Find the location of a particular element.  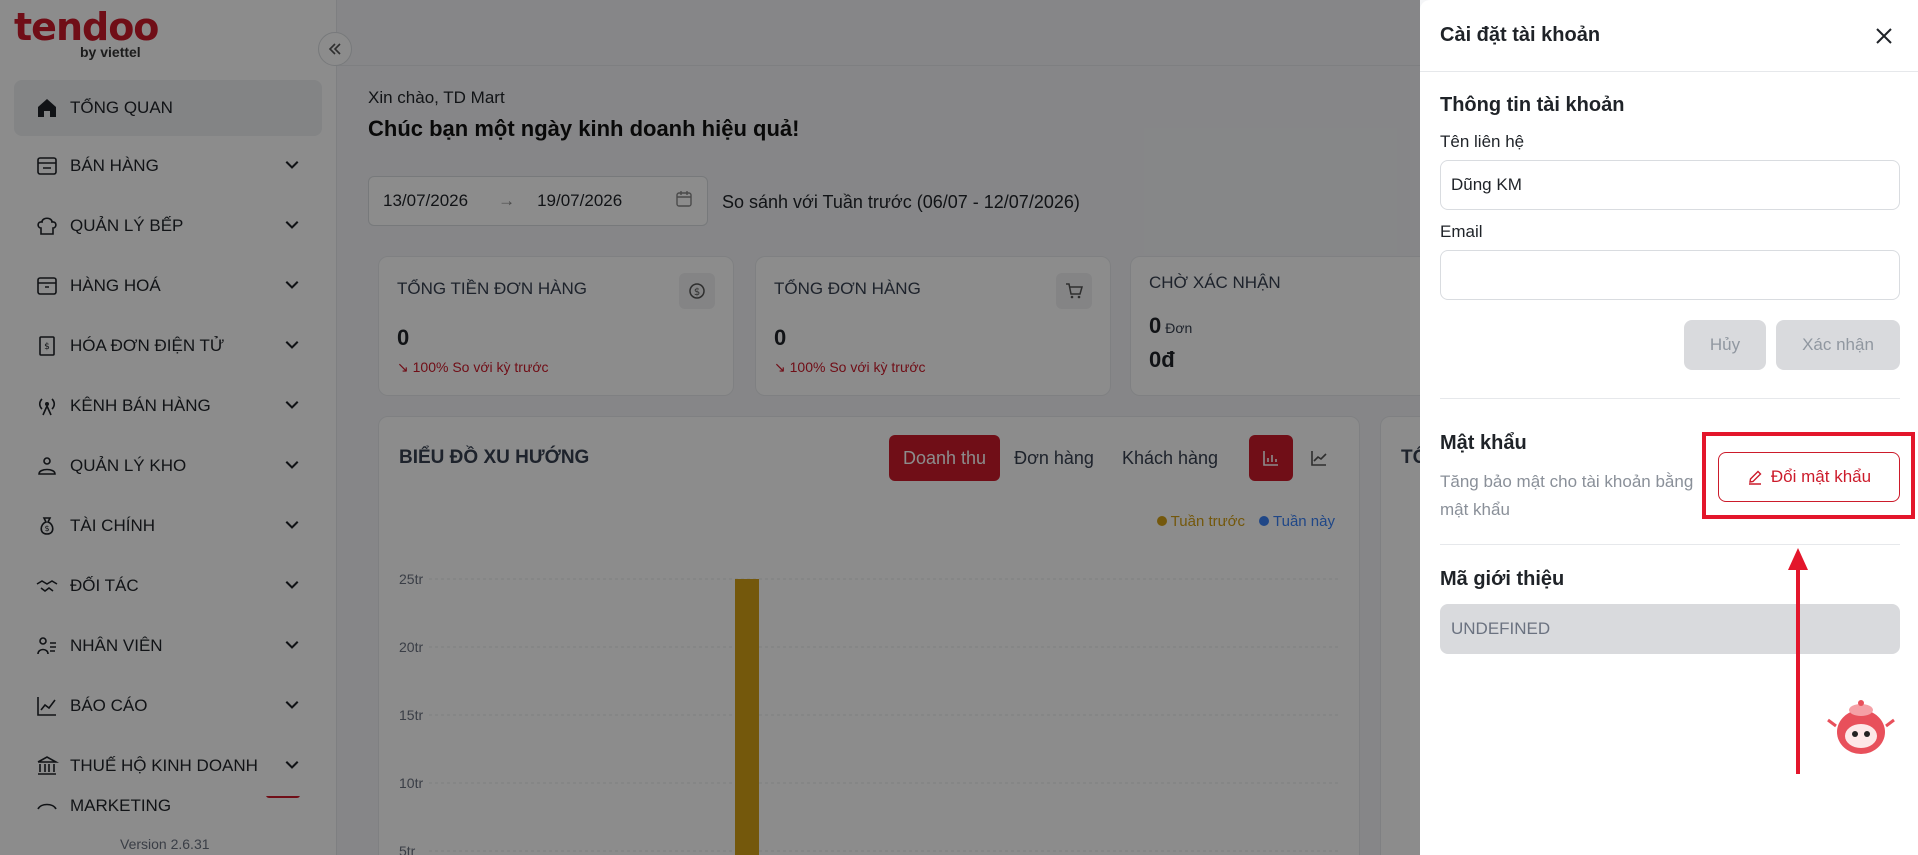

contact-name-input: Dũng KM is located at coordinates (1670, 185).